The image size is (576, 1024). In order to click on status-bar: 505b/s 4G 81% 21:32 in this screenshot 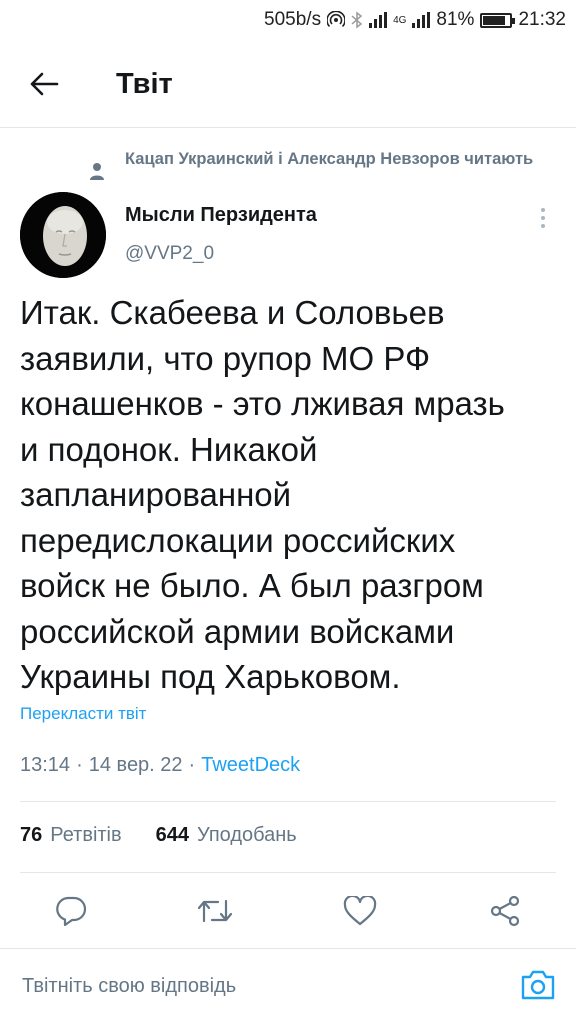, I will do `click(288, 20)`.